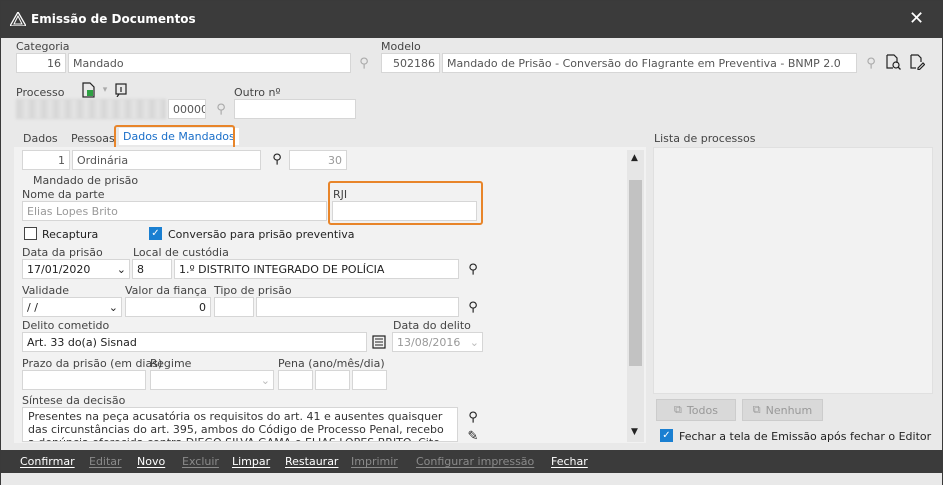 This screenshot has height=485, width=943. Describe the element at coordinates (113, 19) in the screenshot. I see `window-title: Emissão de Documentos` at that location.